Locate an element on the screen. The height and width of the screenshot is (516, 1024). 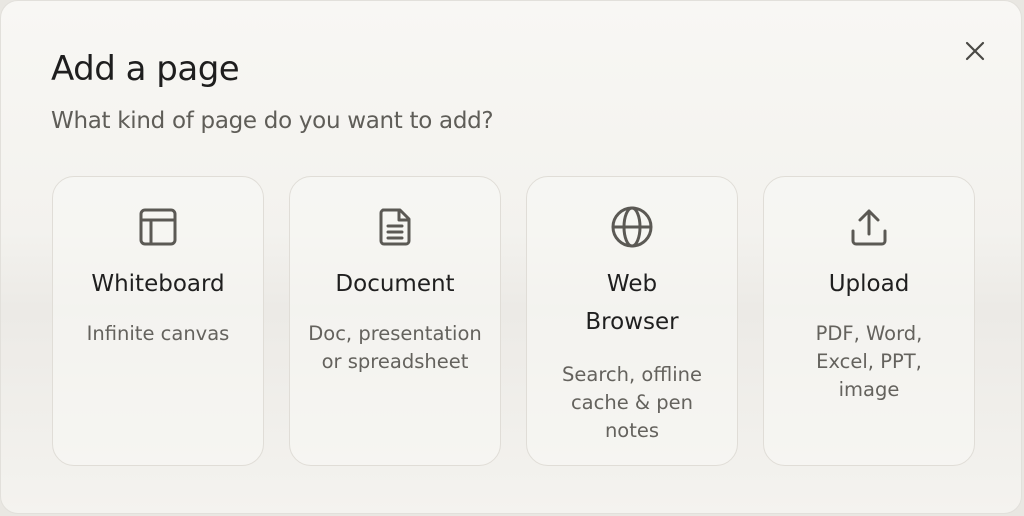
option-card-whiteboard: Whiteboard Infinite canvas is located at coordinates (158, 321).